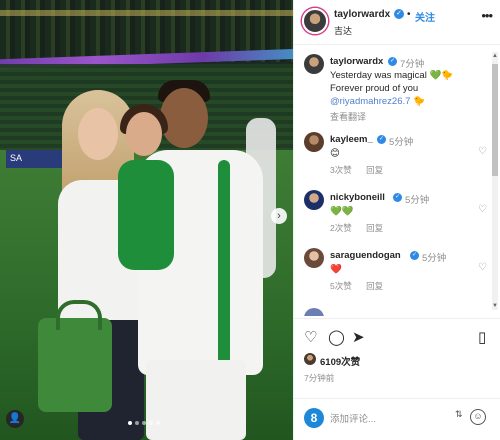 The image size is (500, 440). Describe the element at coordinates (393, 312) in the screenshot. I see `comment-item-partial` at that location.